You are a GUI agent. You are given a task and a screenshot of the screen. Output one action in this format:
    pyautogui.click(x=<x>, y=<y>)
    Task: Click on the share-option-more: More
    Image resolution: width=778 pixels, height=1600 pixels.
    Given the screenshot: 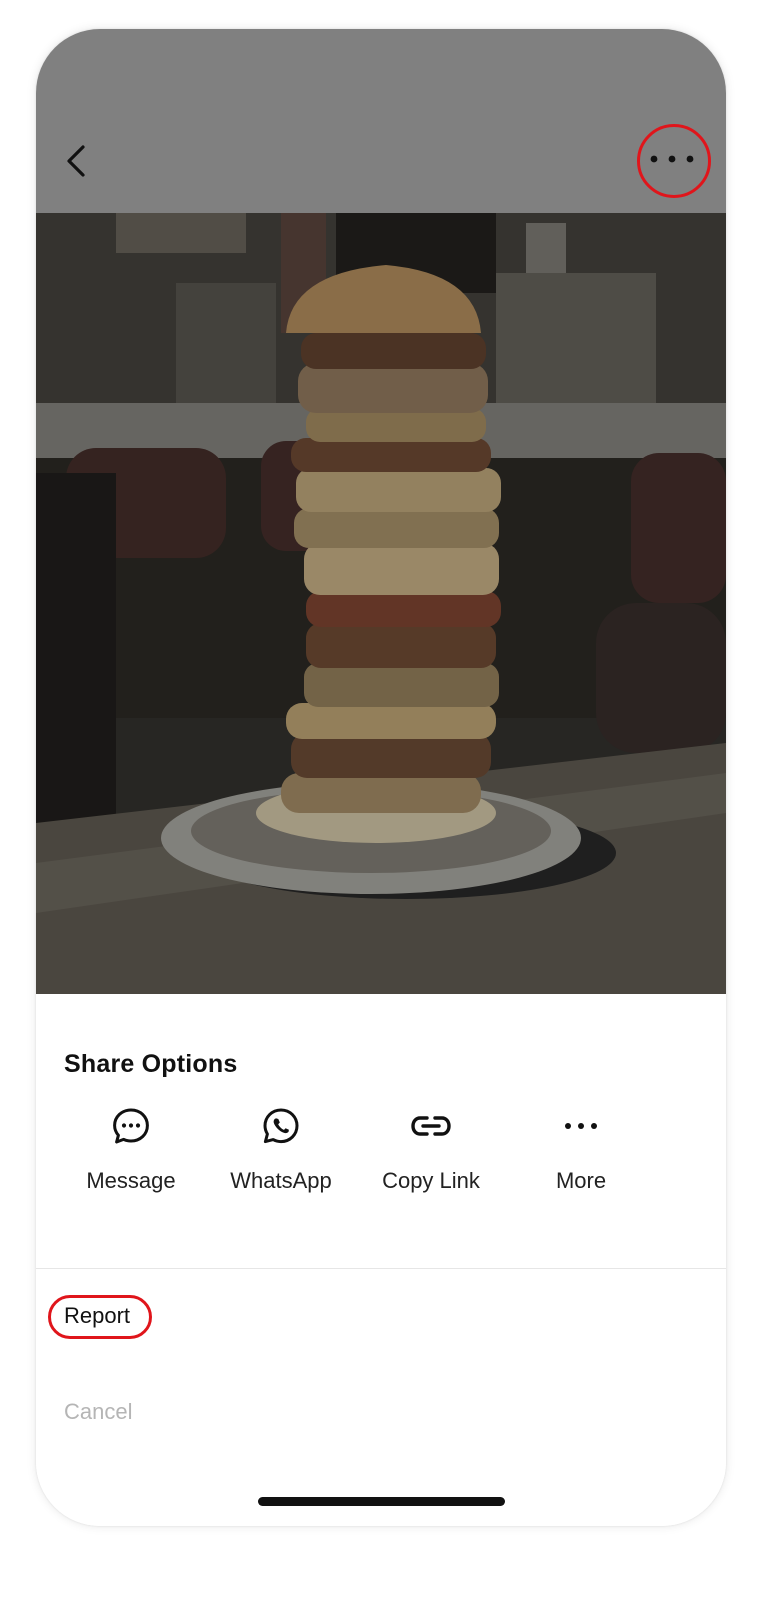 What is the action you would take?
    pyautogui.click(x=581, y=1159)
    